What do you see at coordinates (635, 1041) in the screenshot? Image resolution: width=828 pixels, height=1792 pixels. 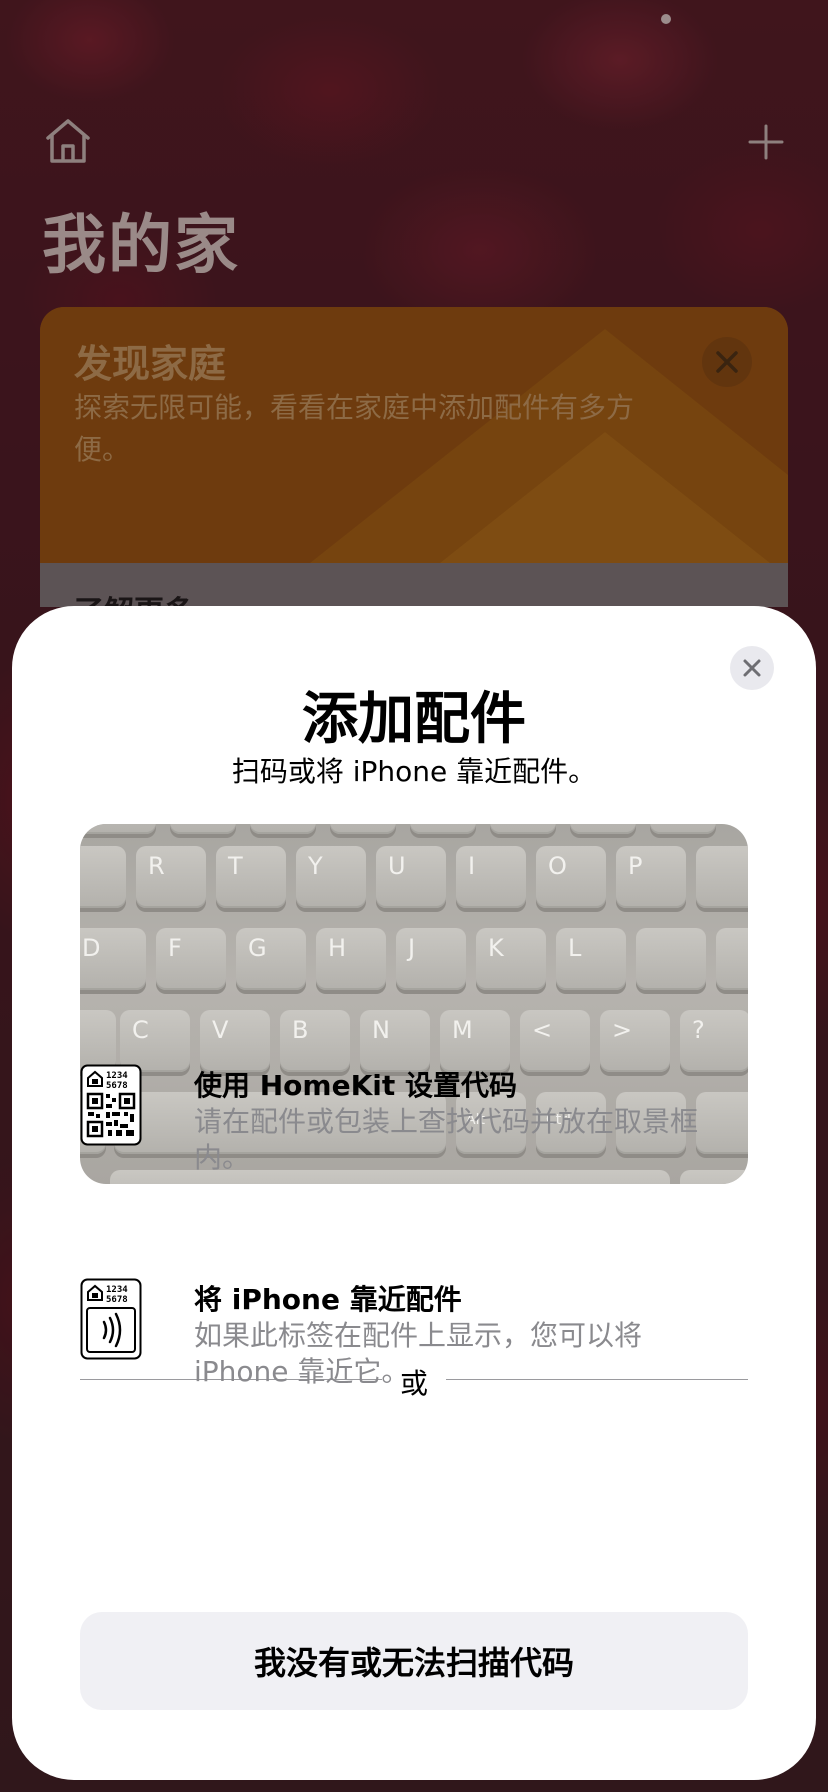 I see `keyboard-key: >` at bounding box center [635, 1041].